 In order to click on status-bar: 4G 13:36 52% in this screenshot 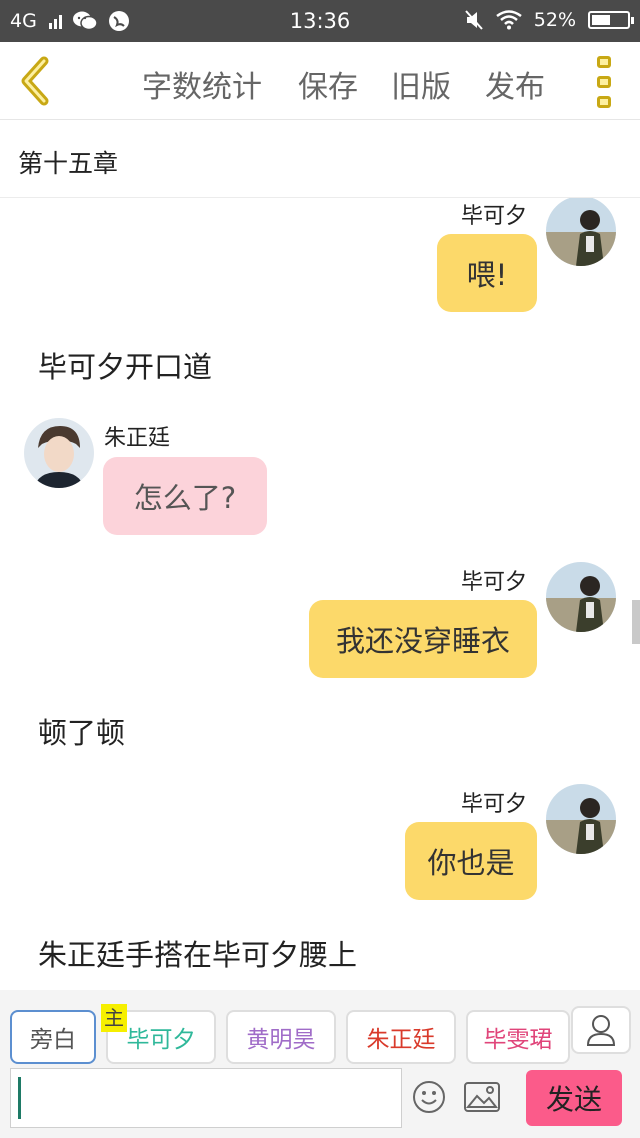, I will do `click(320, 21)`.